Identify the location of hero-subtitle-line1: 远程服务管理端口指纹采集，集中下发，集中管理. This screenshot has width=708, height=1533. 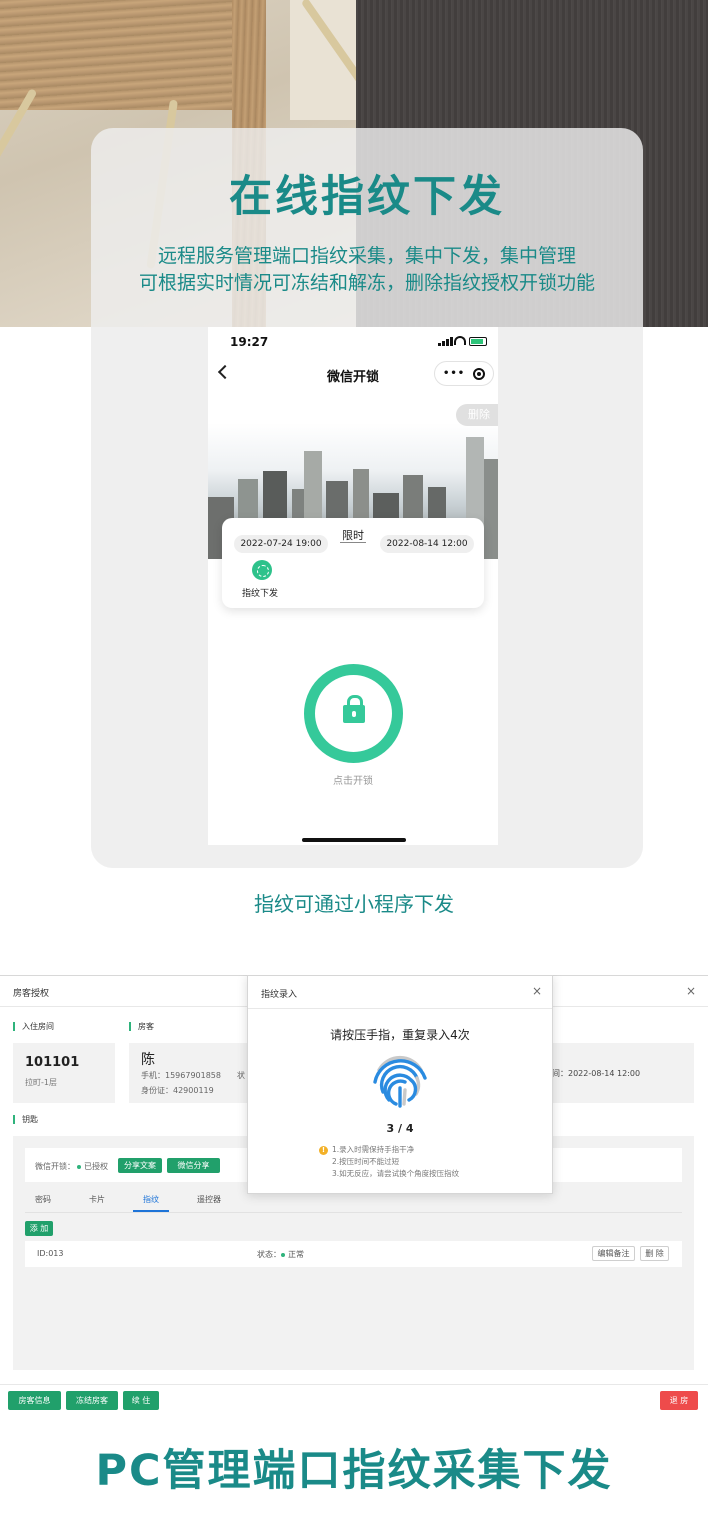
(366, 256).